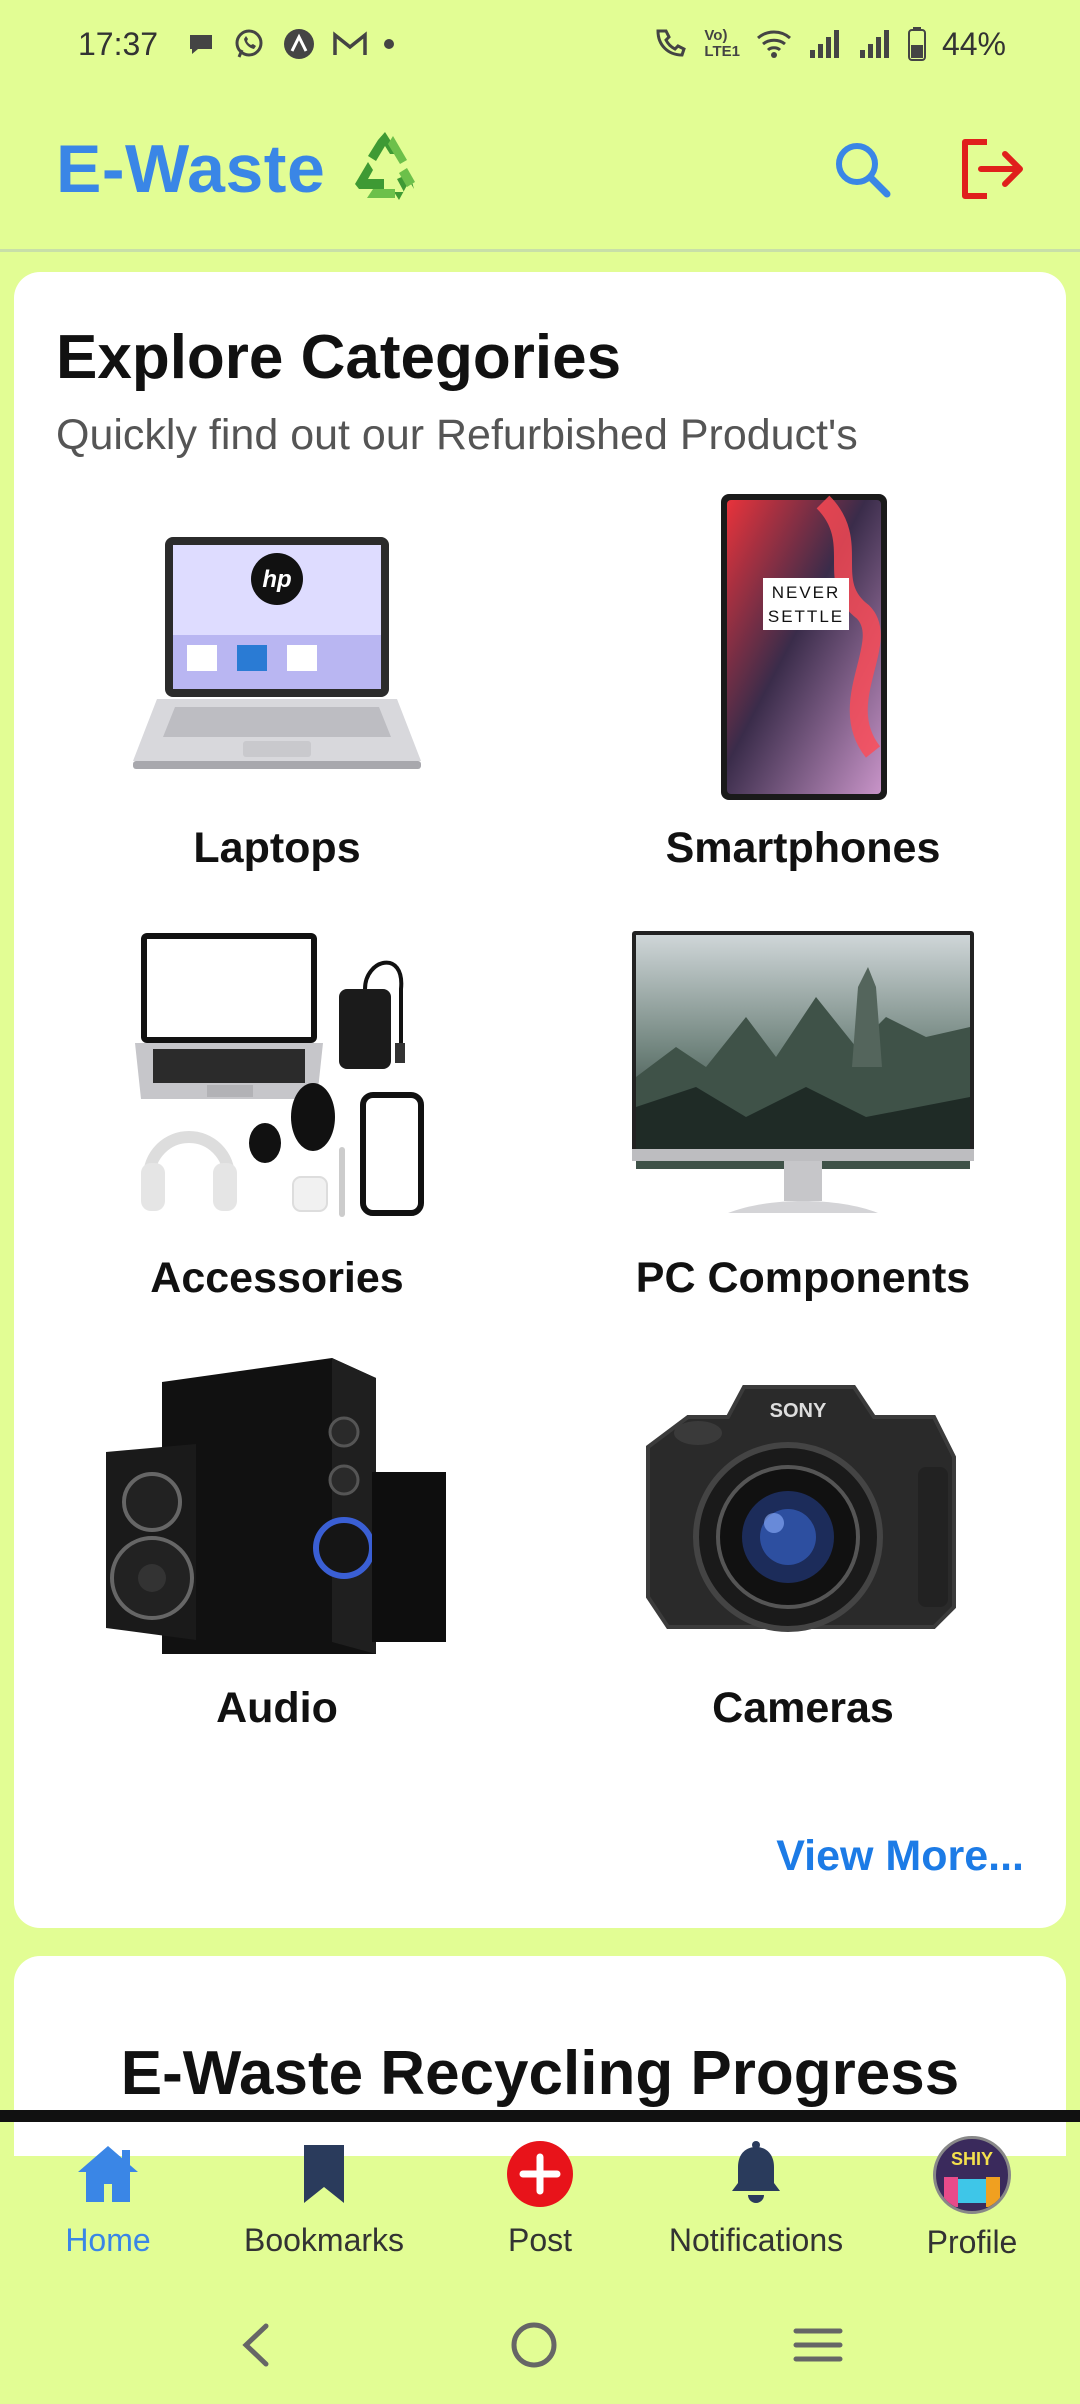  What do you see at coordinates (540, 44) in the screenshot?
I see `status-bar: 17:37 Vo) LTE1 44%` at bounding box center [540, 44].